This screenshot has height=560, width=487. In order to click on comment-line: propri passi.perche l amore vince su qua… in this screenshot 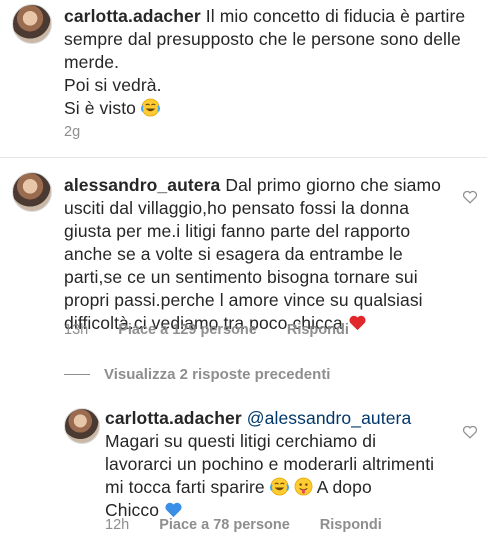, I will do `click(243, 300)`.